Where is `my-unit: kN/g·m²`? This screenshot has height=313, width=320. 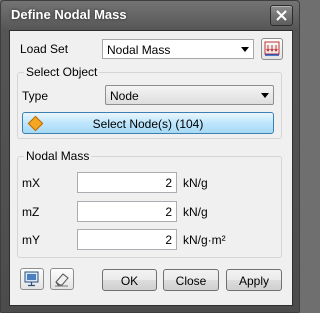
my-unit: kN/g·m² is located at coordinates (204, 240).